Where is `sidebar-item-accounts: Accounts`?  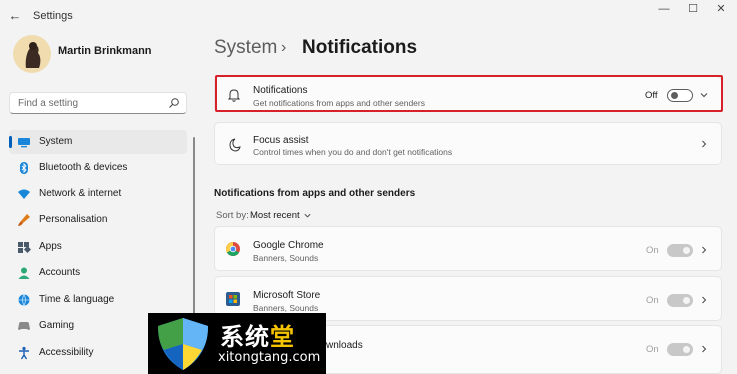 sidebar-item-accounts: Accounts is located at coordinates (98, 273).